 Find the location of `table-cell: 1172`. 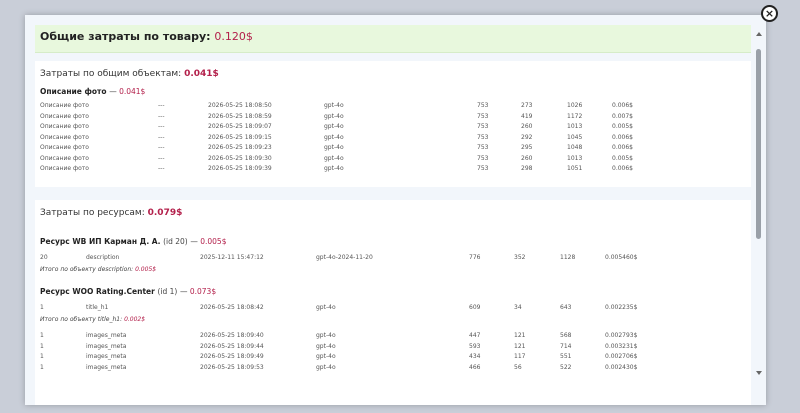

table-cell: 1172 is located at coordinates (575, 116).